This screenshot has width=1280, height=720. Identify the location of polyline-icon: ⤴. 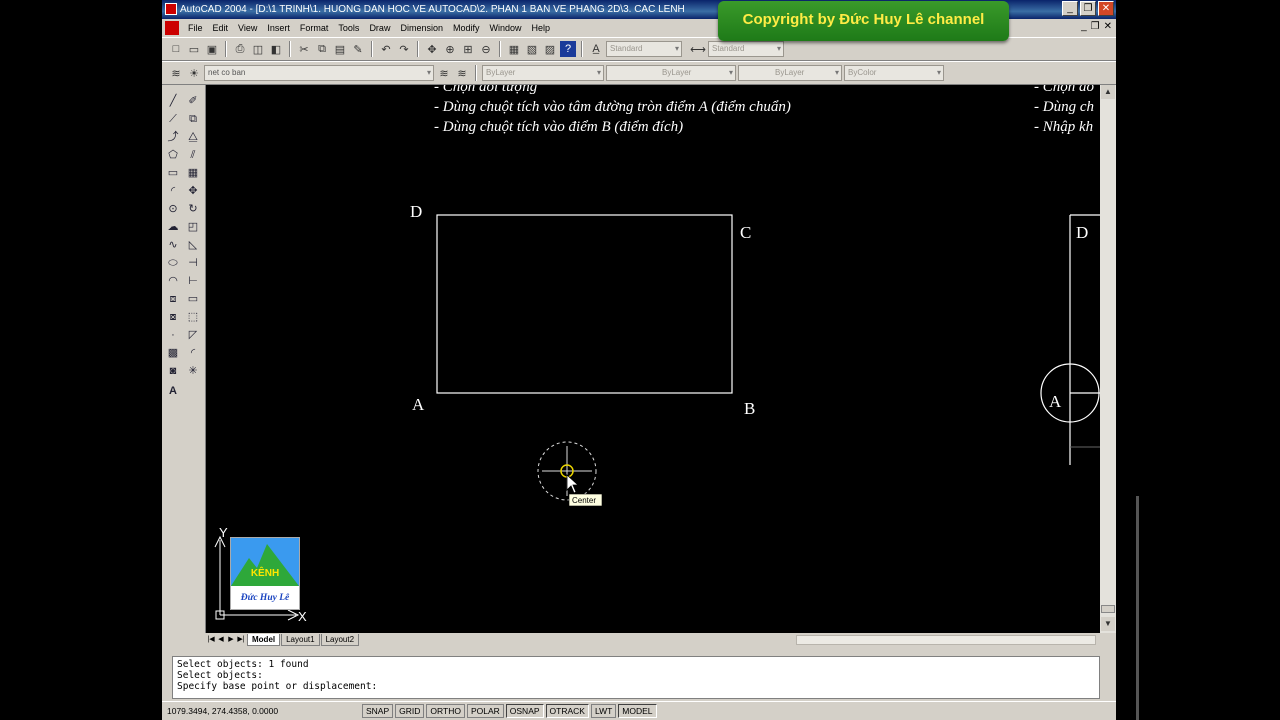
(173, 137).